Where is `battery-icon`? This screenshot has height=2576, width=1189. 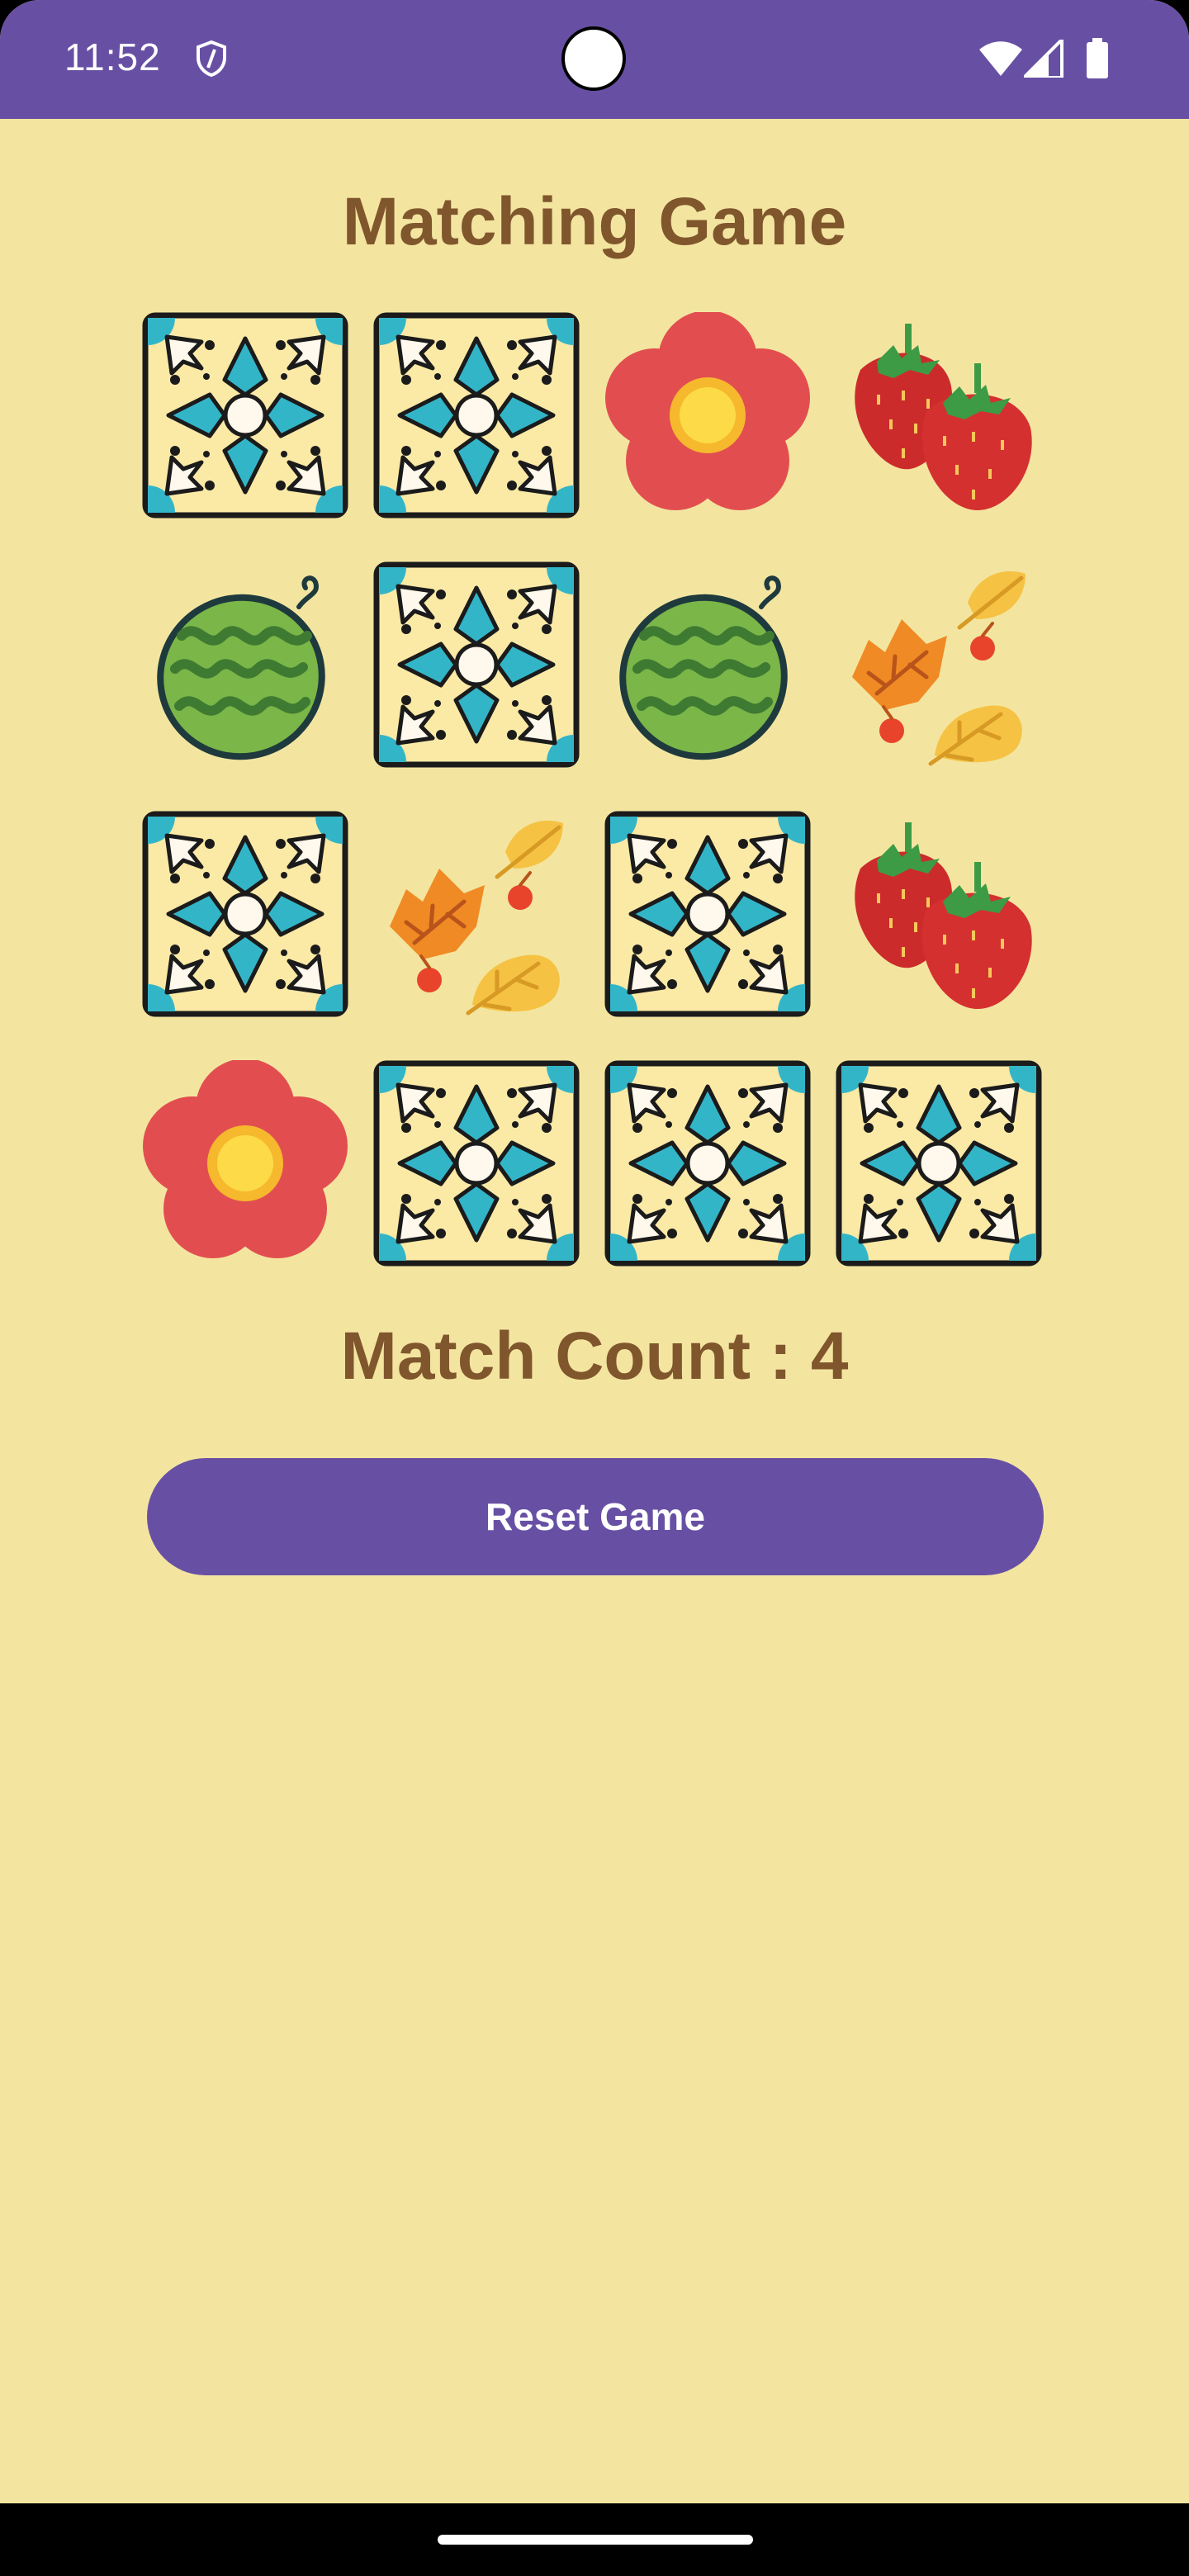 battery-icon is located at coordinates (1097, 60).